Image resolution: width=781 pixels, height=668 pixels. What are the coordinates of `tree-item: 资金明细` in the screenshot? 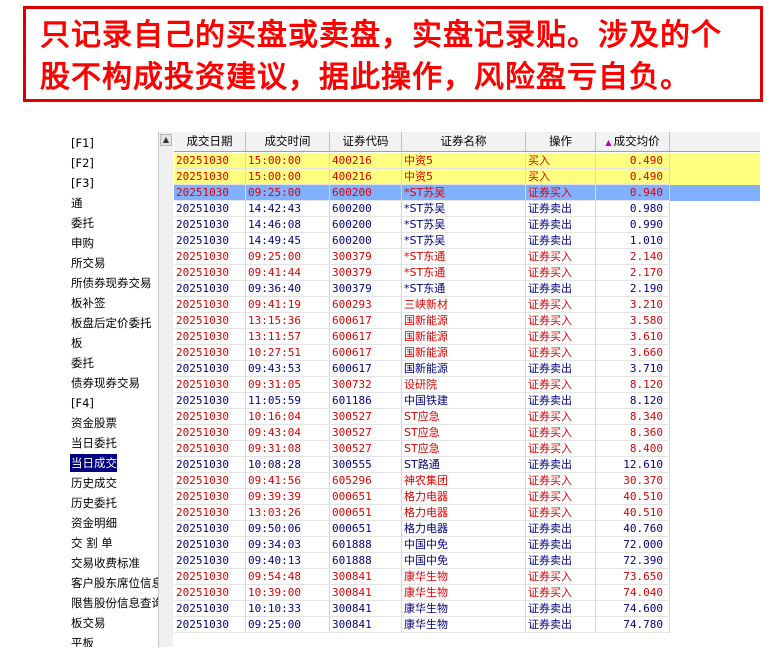 It's located at (93, 523).